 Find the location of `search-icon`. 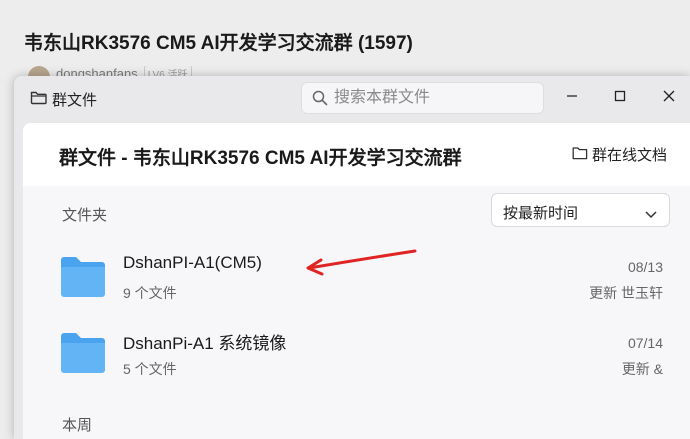

search-icon is located at coordinates (320, 98).